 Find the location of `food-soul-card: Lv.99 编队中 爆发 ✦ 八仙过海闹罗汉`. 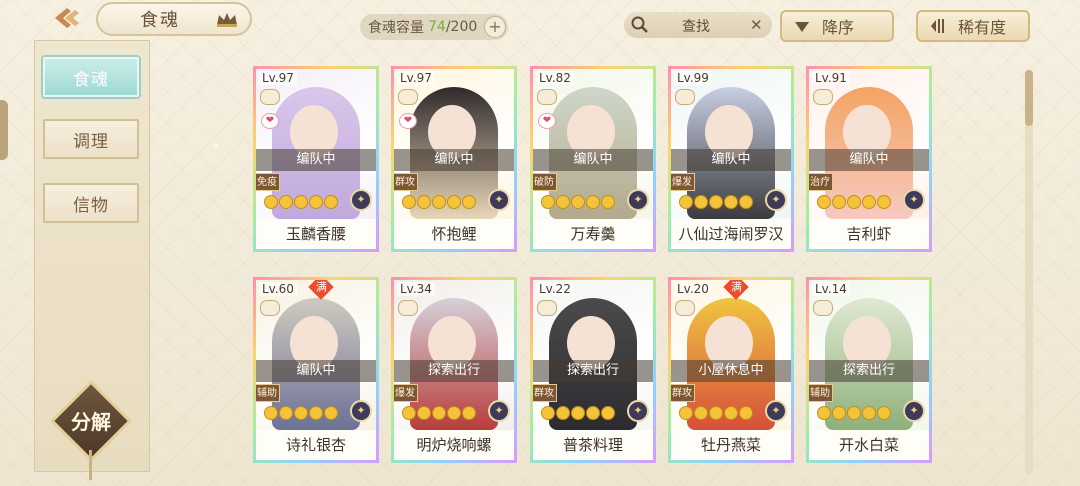

food-soul-card: Lv.99 编队中 爆发 ✦ 八仙过海闹罗汉 is located at coordinates (731, 159).